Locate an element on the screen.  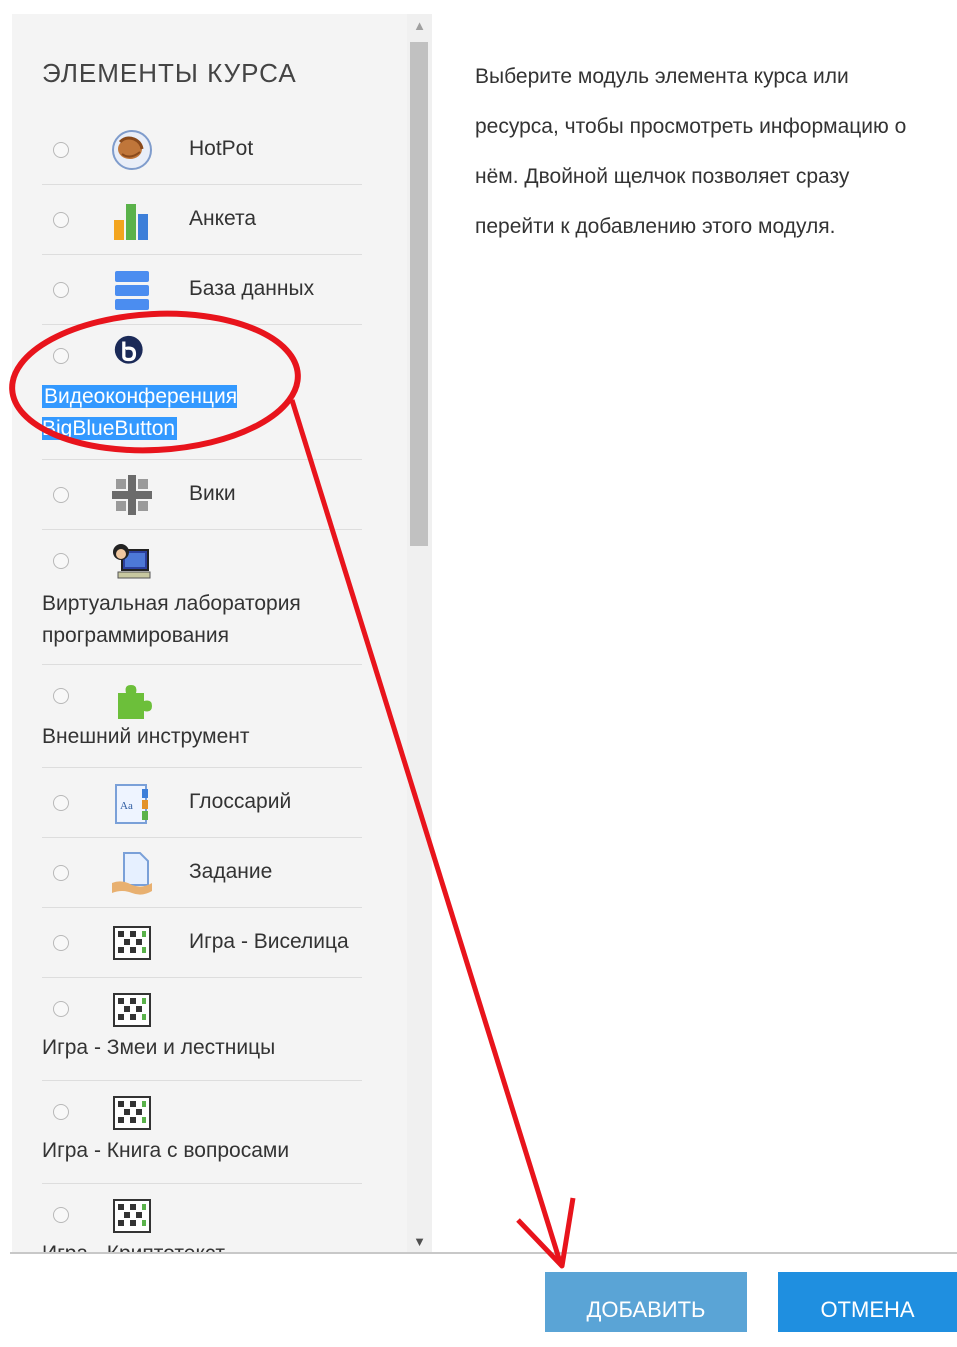
vpl-icon is located at coordinates (132, 561).